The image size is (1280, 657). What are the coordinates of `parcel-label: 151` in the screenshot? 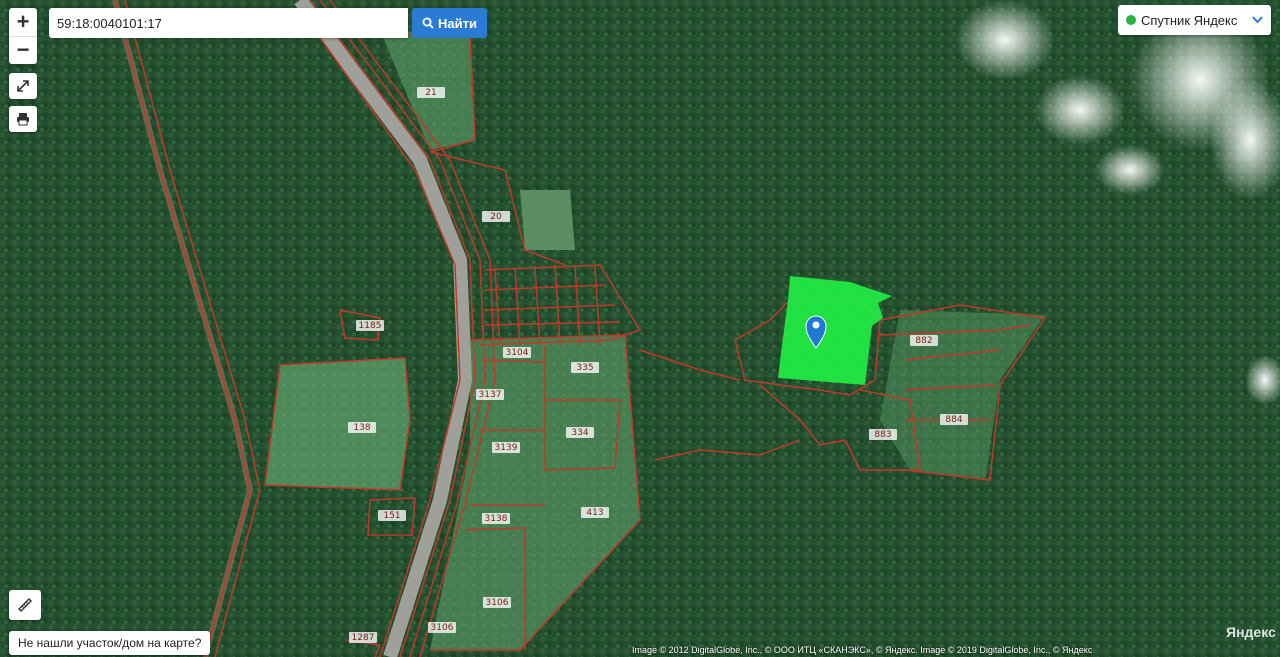 It's located at (391, 516).